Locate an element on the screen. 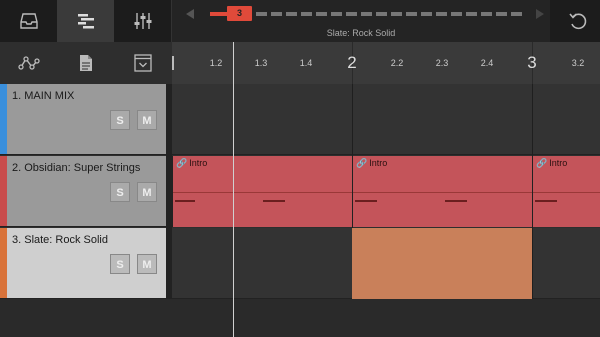 This screenshot has width=600, height=337. ruler-label: 2.3 is located at coordinates (442, 63).